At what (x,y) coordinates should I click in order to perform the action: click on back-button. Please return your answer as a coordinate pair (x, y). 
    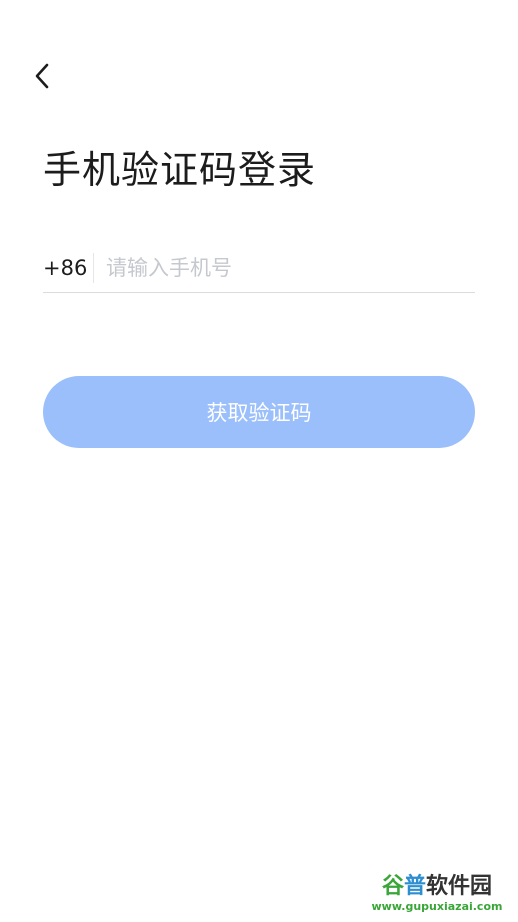
    Looking at the image, I should click on (42, 76).